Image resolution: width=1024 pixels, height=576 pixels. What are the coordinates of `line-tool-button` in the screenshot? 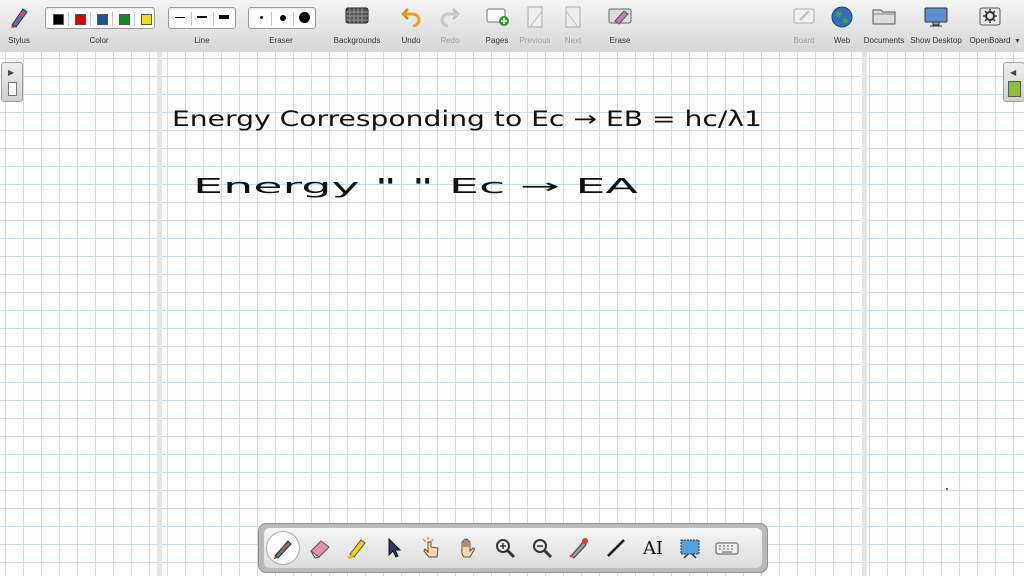 It's located at (616, 548).